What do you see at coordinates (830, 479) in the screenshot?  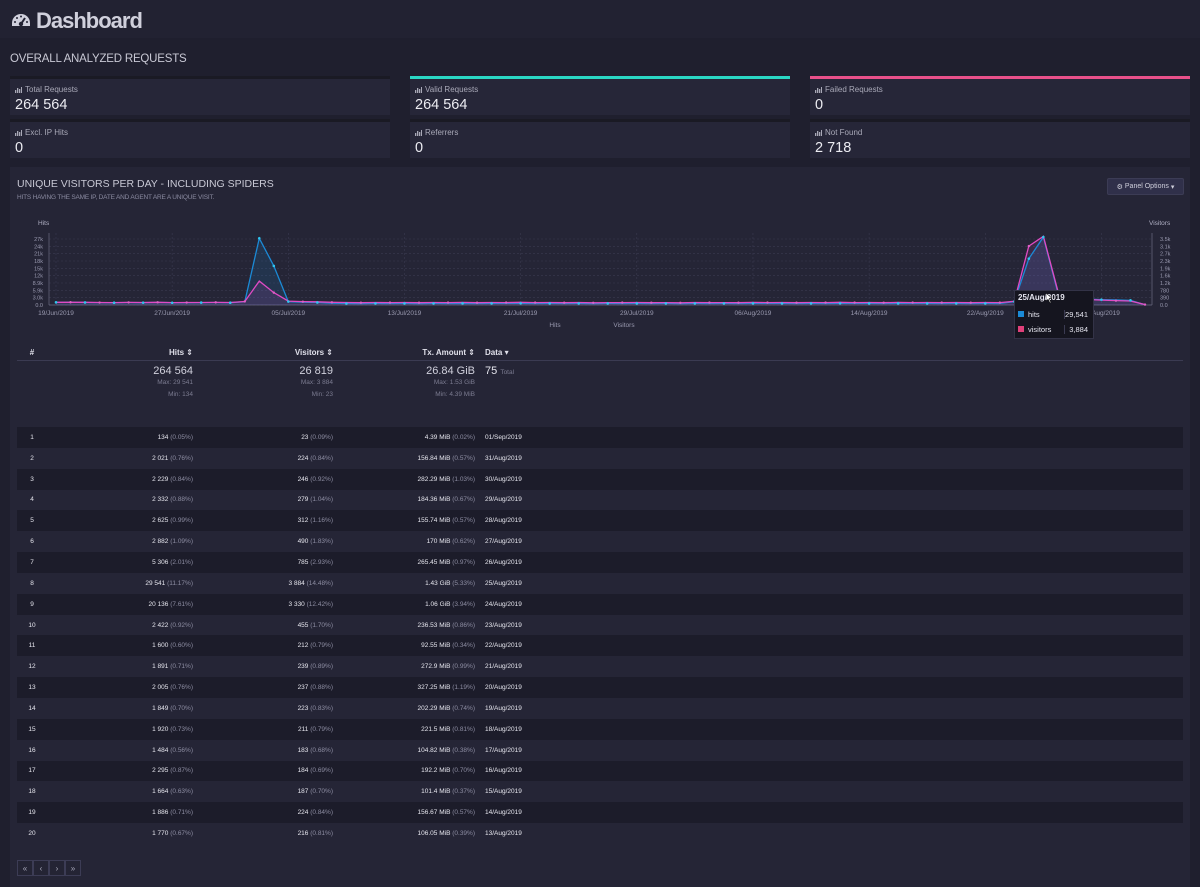 I see `row-date: 30/Aug/2019` at bounding box center [830, 479].